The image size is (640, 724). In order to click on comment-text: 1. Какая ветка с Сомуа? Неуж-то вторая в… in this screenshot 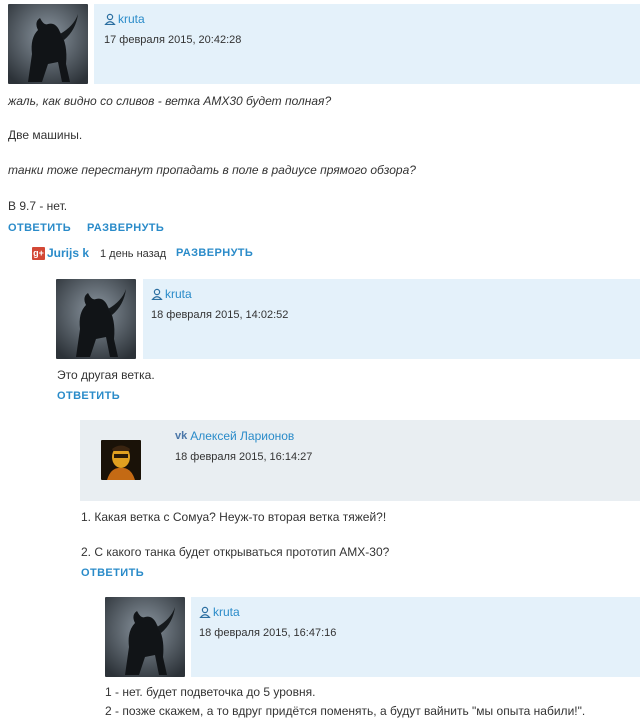, I will do `click(234, 517)`.